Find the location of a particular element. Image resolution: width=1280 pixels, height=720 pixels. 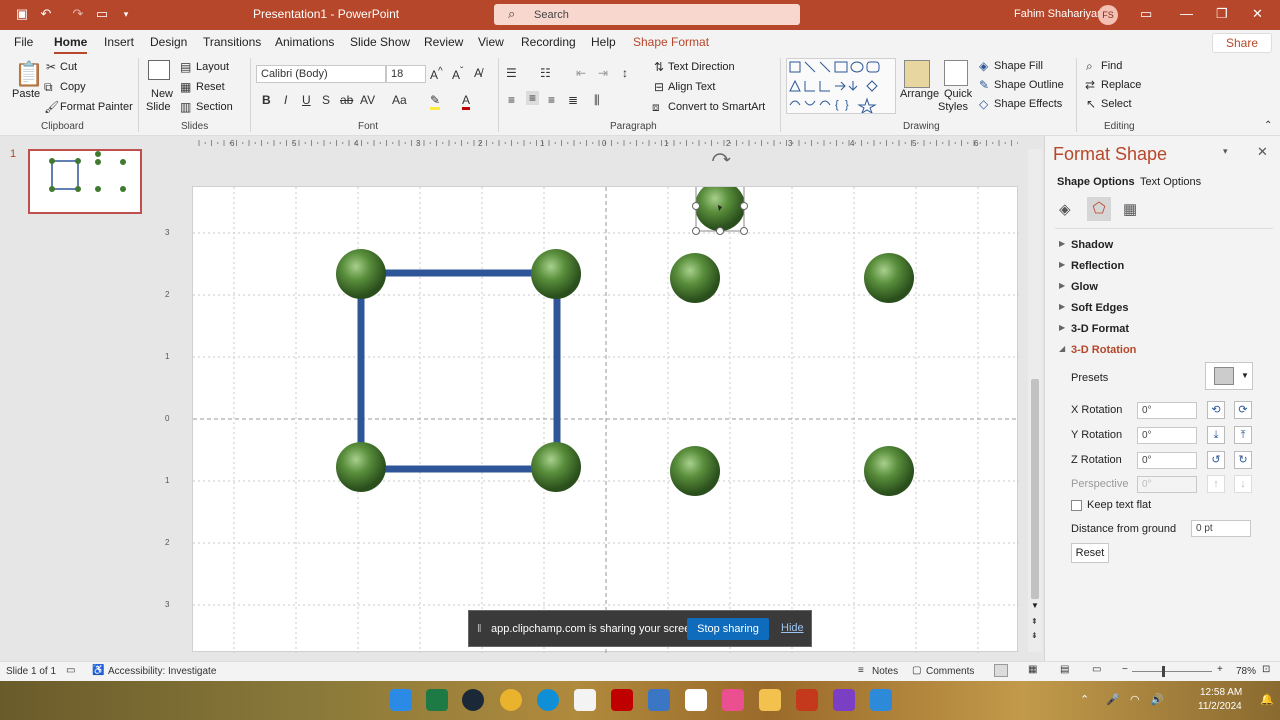

collapse-ribbon-icon: ⌃ is located at coordinates (1268, 125).